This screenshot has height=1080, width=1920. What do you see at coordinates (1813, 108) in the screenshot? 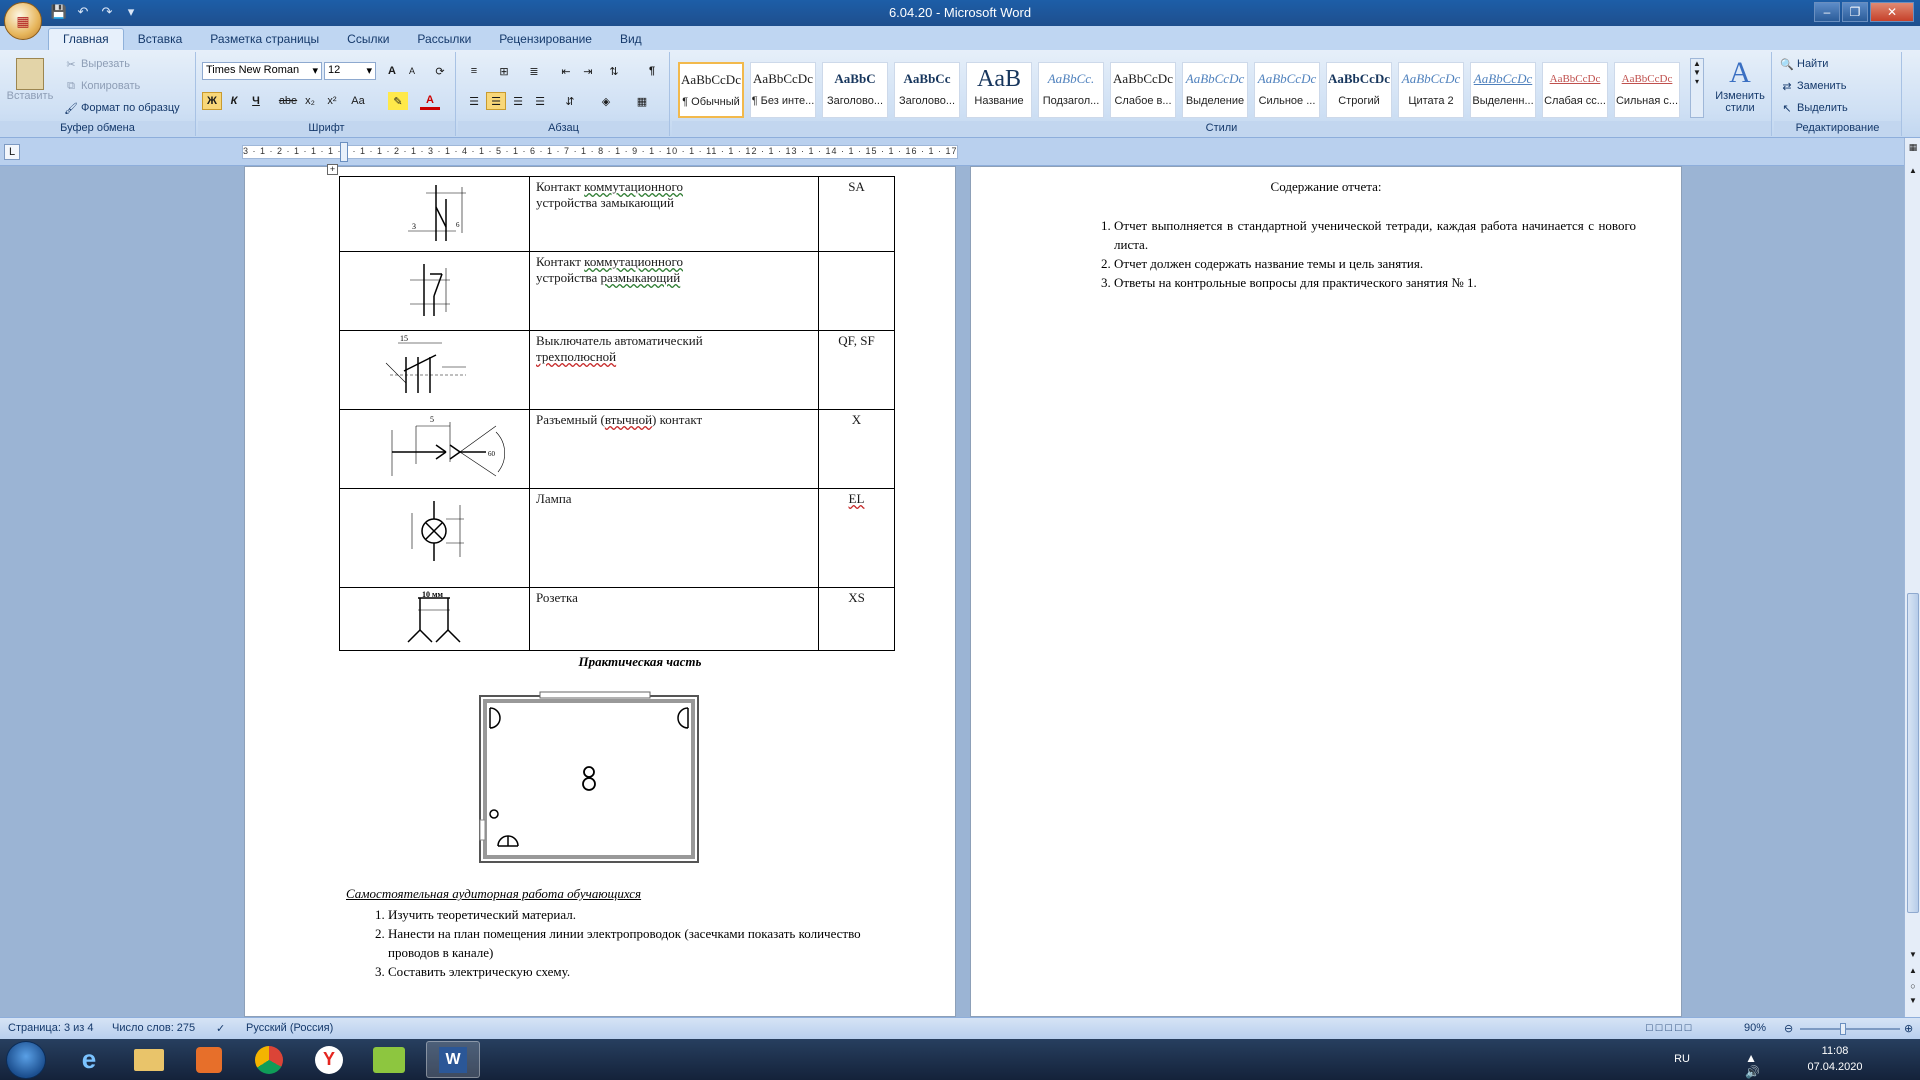
I see `select-button: ↖ Выделить` at bounding box center [1813, 108].